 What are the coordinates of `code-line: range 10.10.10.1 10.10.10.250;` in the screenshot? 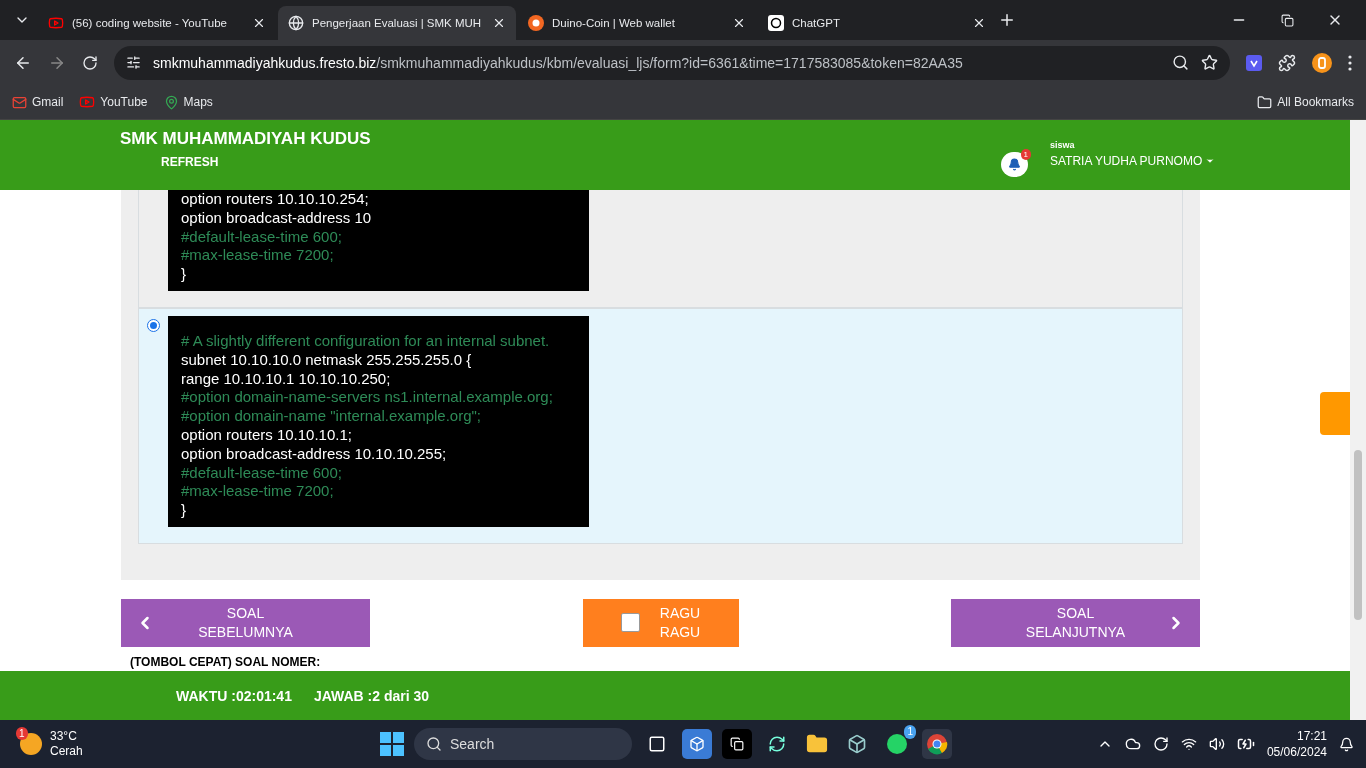 It's located at (286, 379).